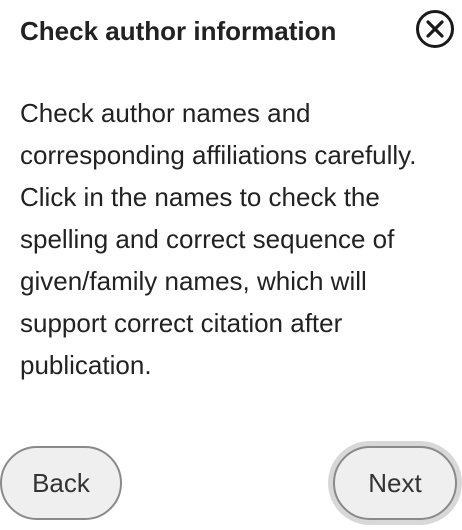  I want to click on close-icon, so click(435, 29).